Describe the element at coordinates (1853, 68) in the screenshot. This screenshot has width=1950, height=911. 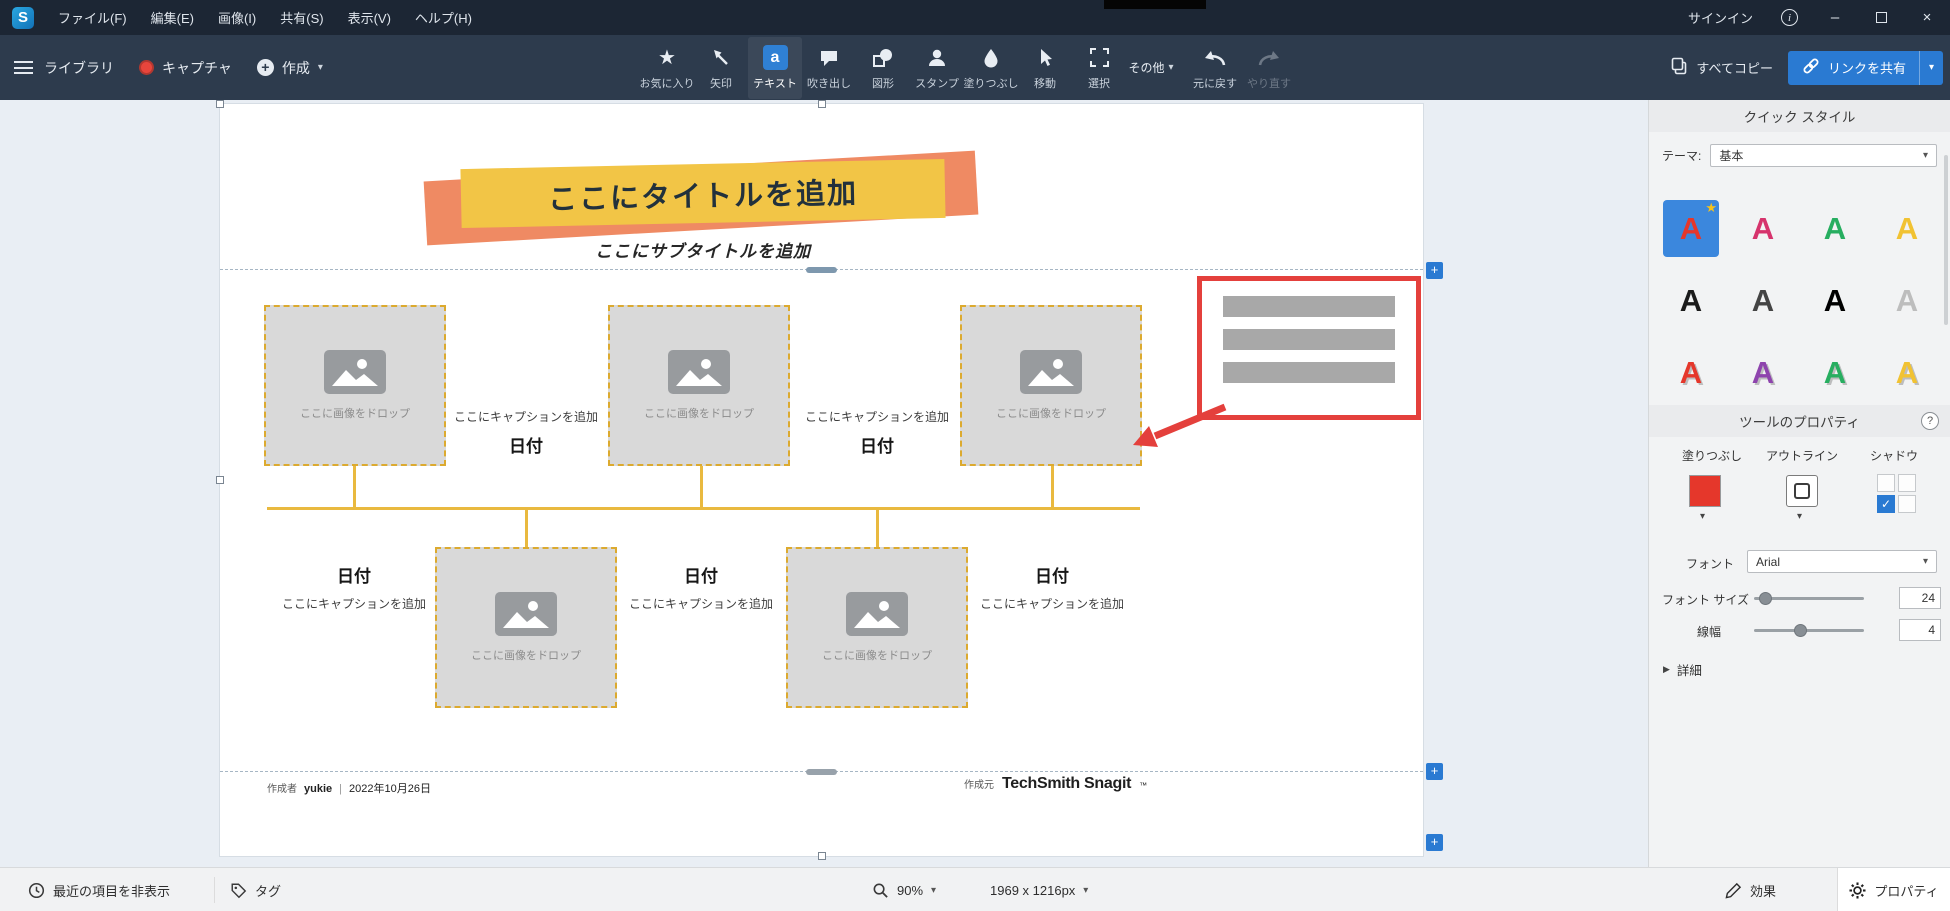
I see `share-link-button: リンクを共有` at that location.